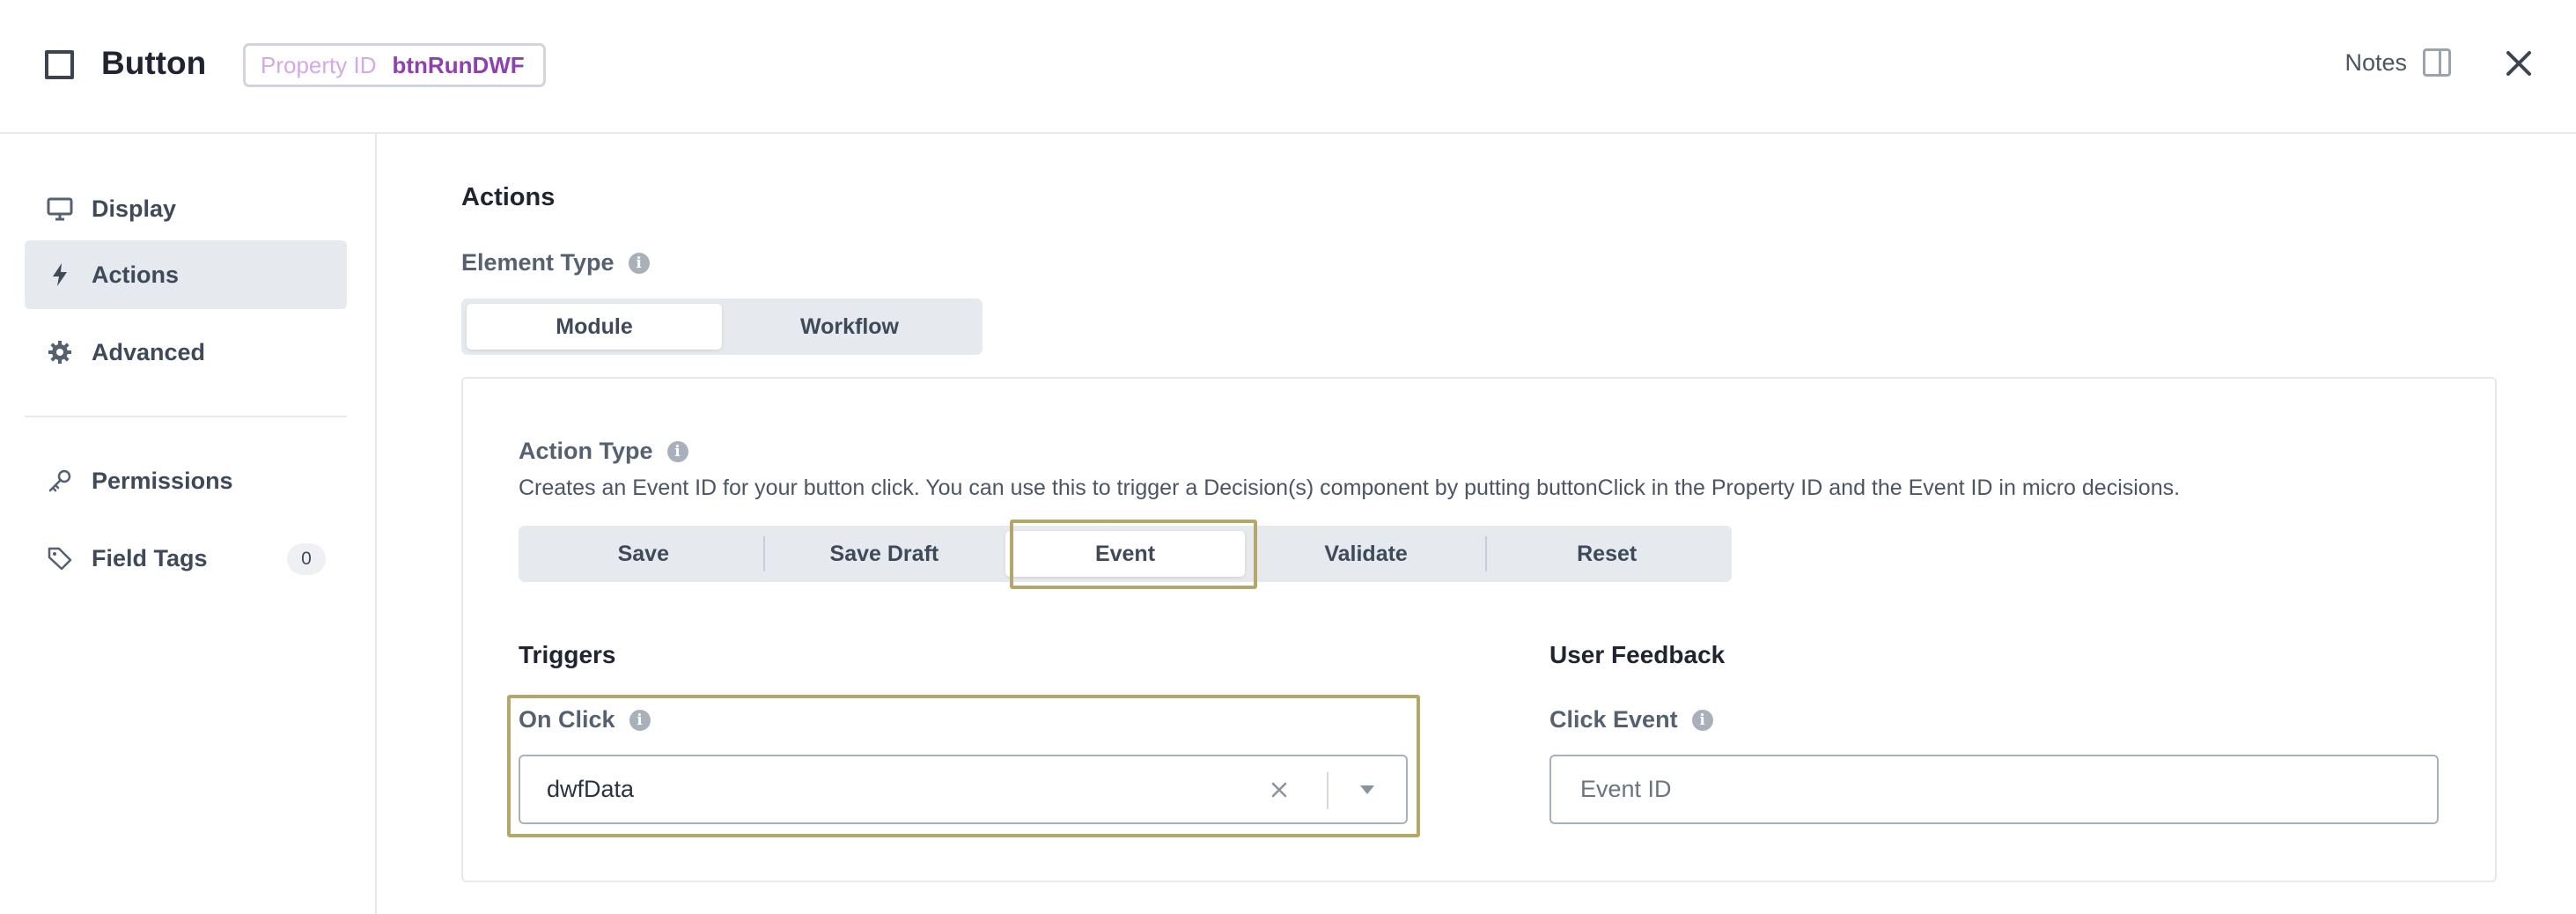 This screenshot has width=2576, height=914. What do you see at coordinates (1280, 789) in the screenshot?
I see `clear-icon` at bounding box center [1280, 789].